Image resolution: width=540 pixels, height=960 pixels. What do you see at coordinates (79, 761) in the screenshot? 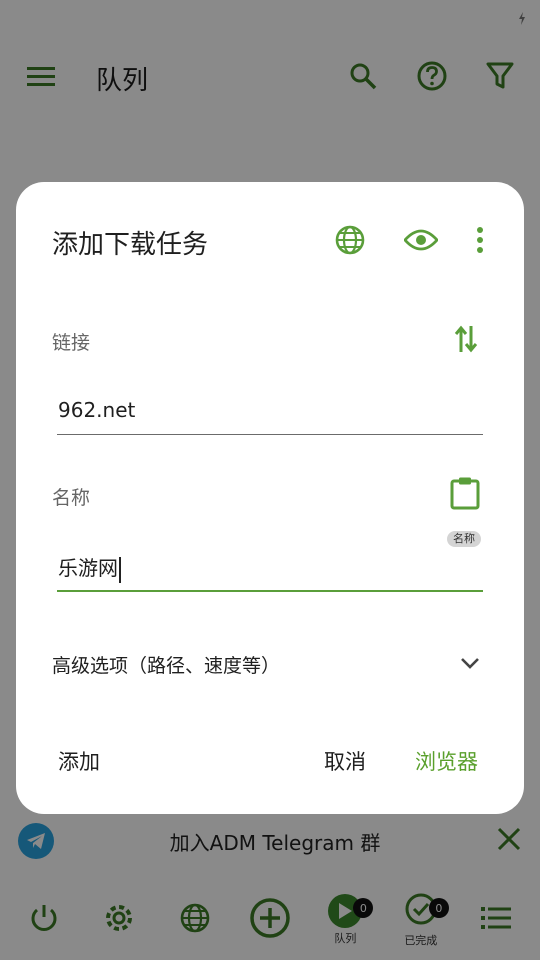
I see `add-button: 添加` at bounding box center [79, 761].